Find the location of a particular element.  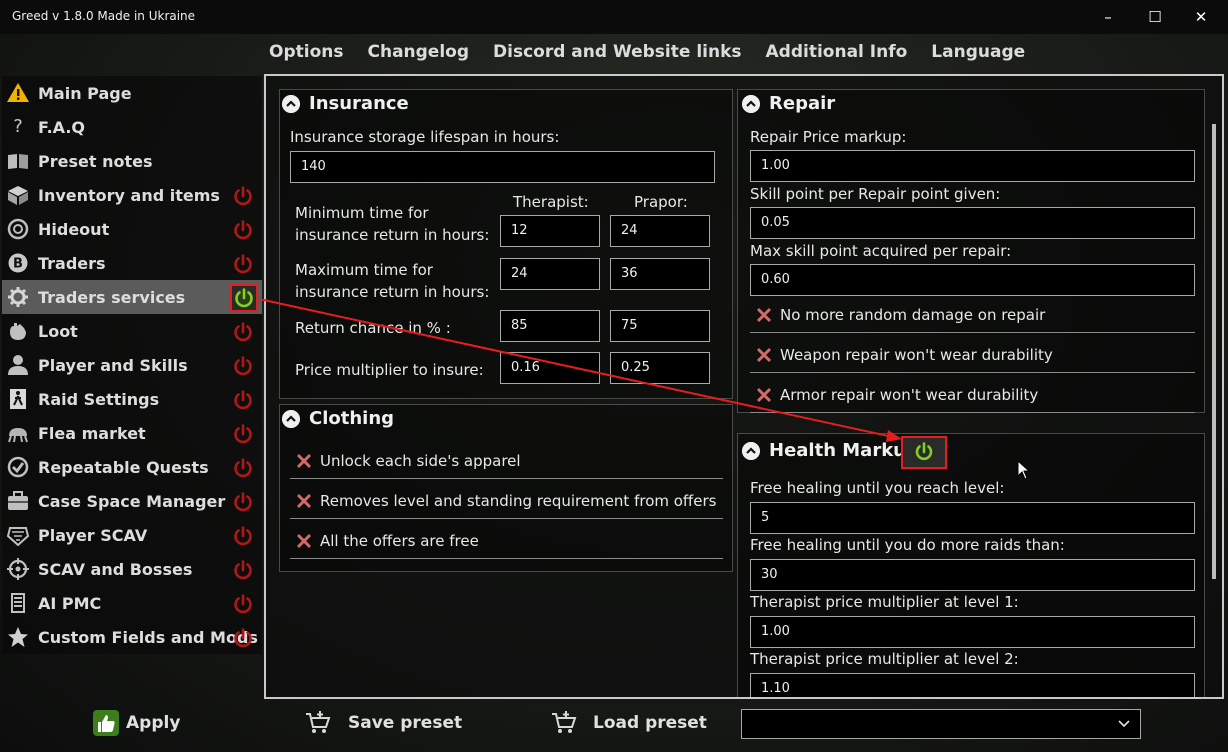

sidebar-item-label: SCAV and Bosses is located at coordinates (115, 569).